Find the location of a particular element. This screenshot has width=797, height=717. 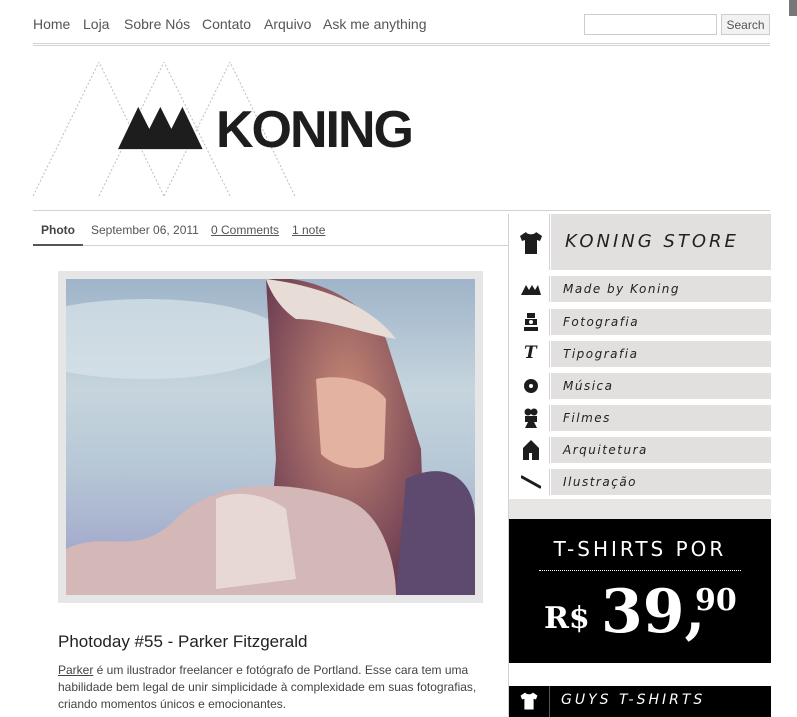

pencil-icon is located at coordinates (531, 482).